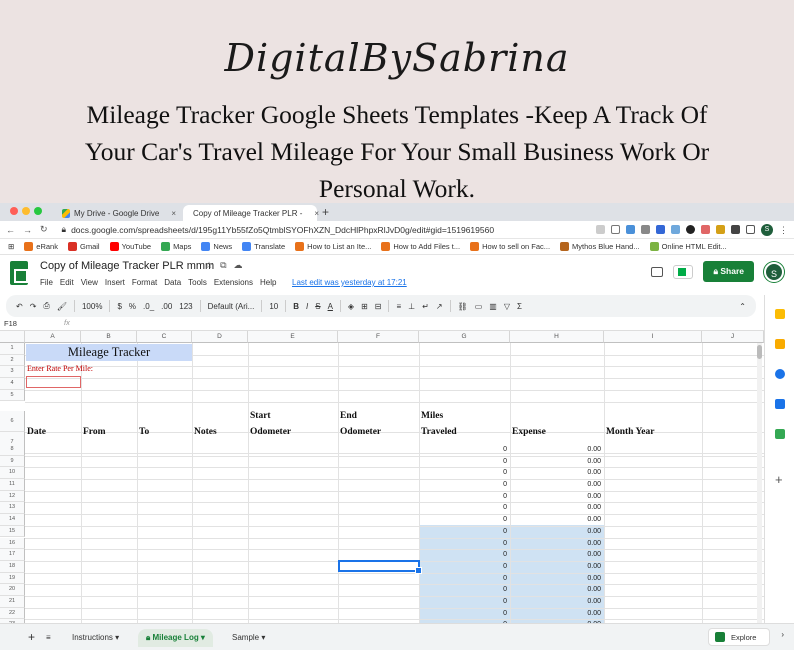 The image size is (794, 650). What do you see at coordinates (175, 638) in the screenshot?
I see `tab-mileage-log: 🔒︎ Mileage Log ▾` at bounding box center [175, 638].